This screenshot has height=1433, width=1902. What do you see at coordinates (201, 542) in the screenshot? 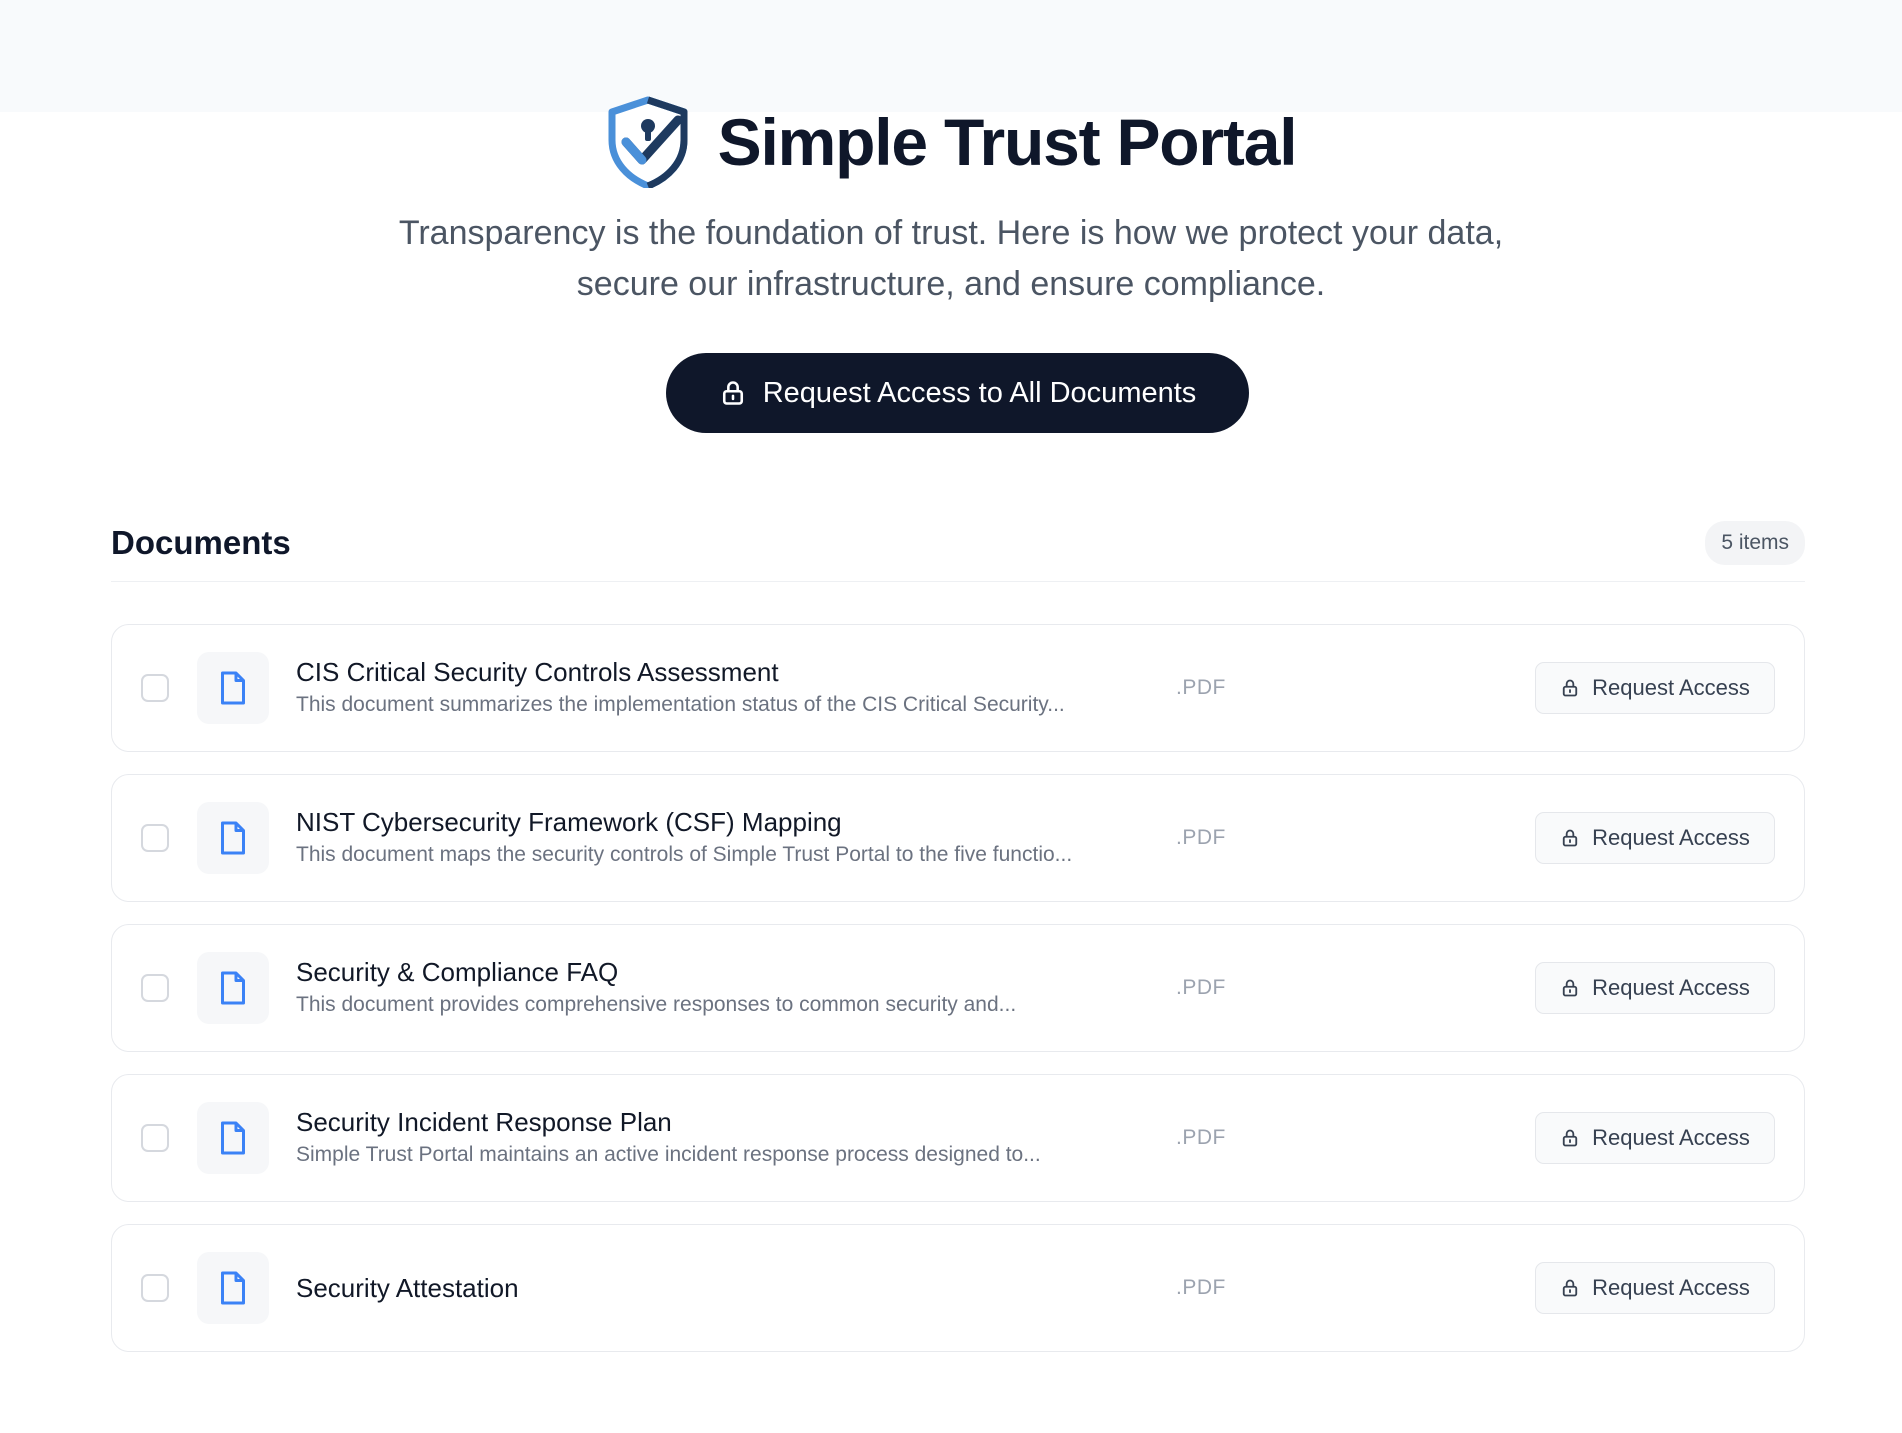
I see `documents-section-title: Documents` at bounding box center [201, 542].